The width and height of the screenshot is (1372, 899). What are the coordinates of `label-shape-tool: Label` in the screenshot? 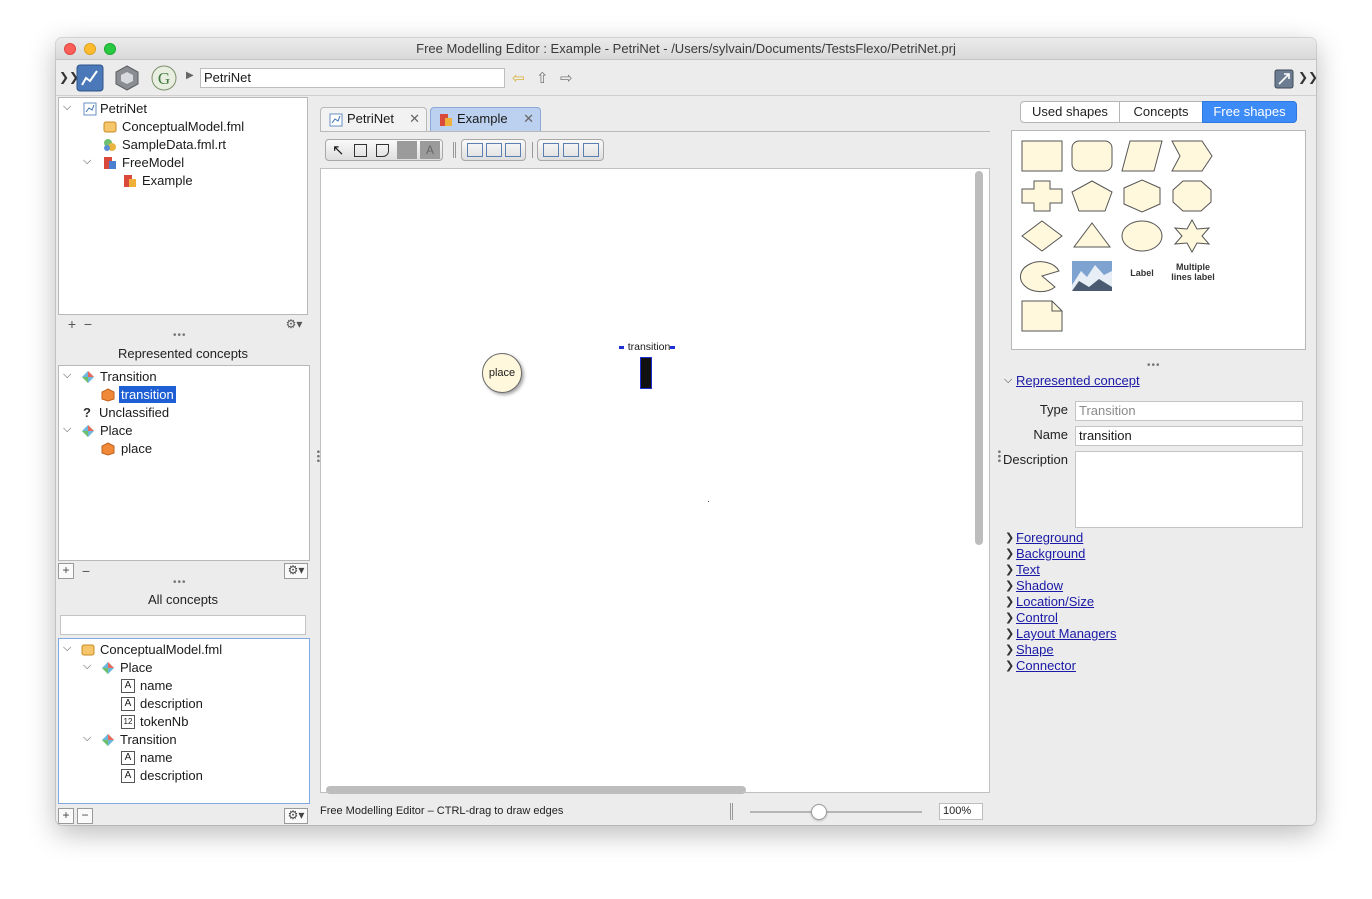 It's located at (1142, 273).